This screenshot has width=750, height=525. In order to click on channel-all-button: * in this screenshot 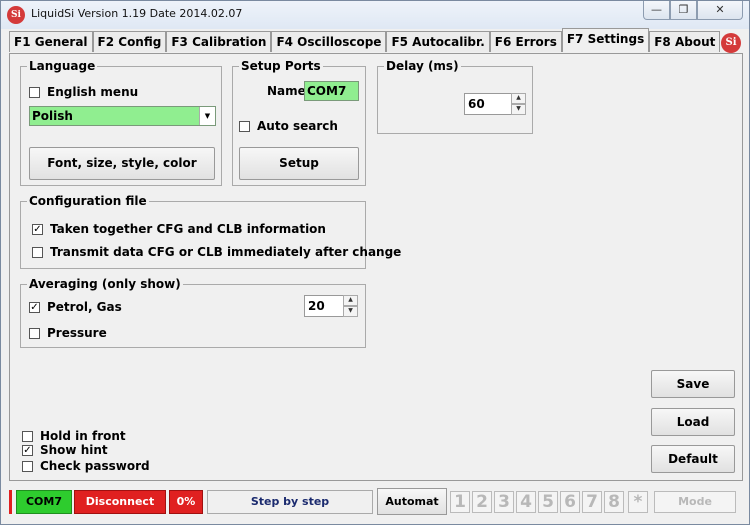, I will do `click(638, 502)`.